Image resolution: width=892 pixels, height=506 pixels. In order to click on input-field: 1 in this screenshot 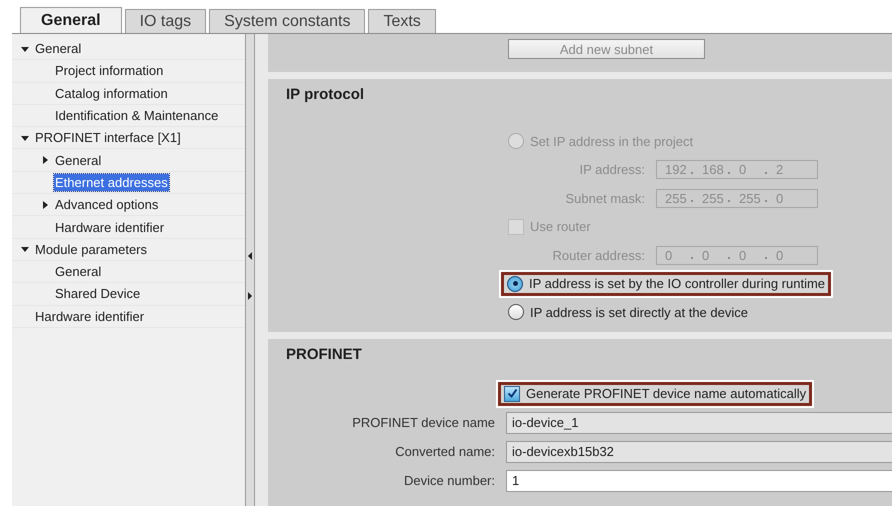, I will do `click(699, 481)`.